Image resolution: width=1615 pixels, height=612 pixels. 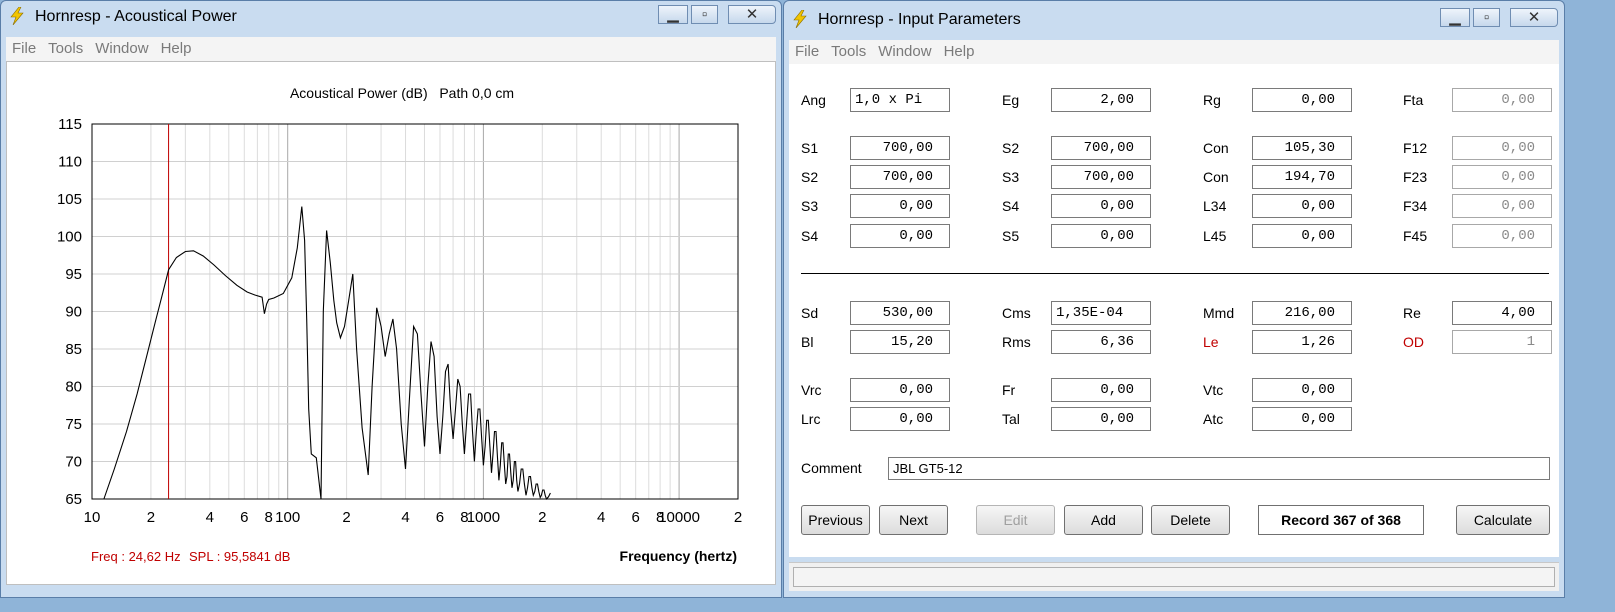 What do you see at coordinates (1175, 273) in the screenshot?
I see `section-divider` at bounding box center [1175, 273].